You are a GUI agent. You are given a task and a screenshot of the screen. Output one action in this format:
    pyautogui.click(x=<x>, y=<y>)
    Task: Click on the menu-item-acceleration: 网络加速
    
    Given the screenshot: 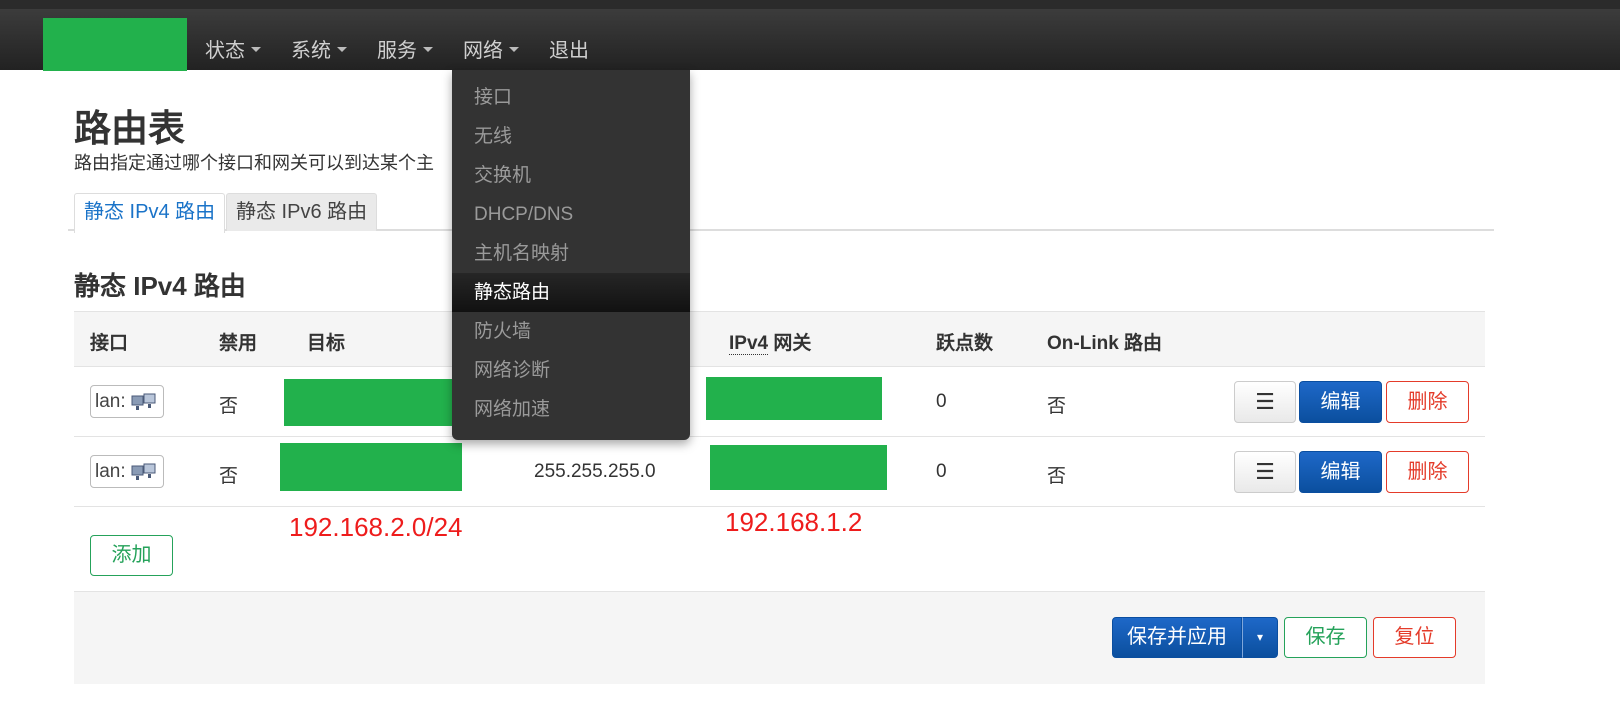 What is the action you would take?
    pyautogui.click(x=571, y=409)
    